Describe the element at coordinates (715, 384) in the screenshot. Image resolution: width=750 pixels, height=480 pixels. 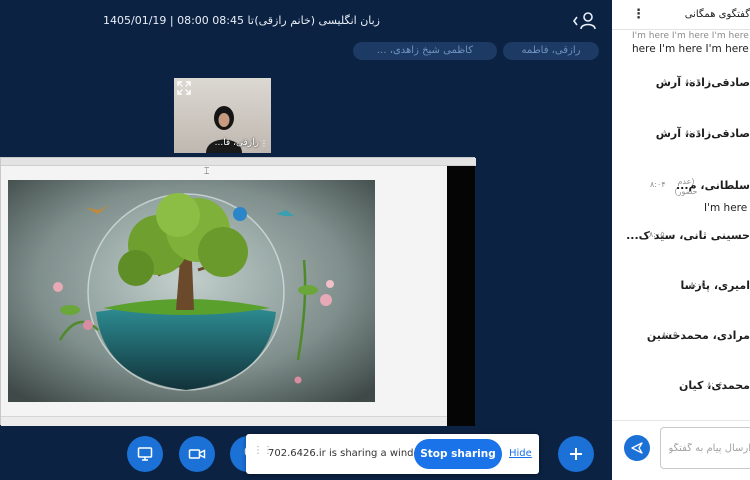
I see `chat-message-time: ۸:۰۶` at that location.